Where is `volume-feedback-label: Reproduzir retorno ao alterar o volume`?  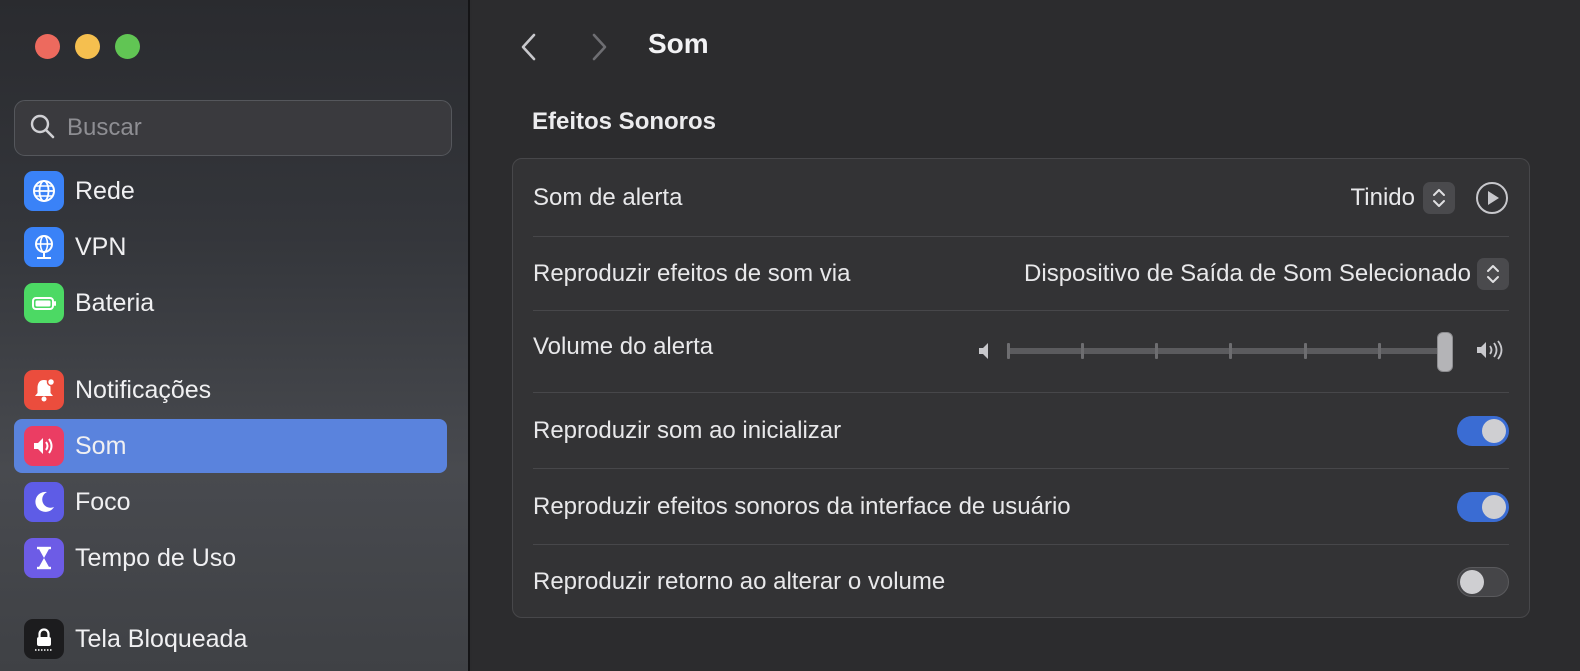 volume-feedback-label: Reproduzir retorno ao alterar o volume is located at coordinates (739, 581).